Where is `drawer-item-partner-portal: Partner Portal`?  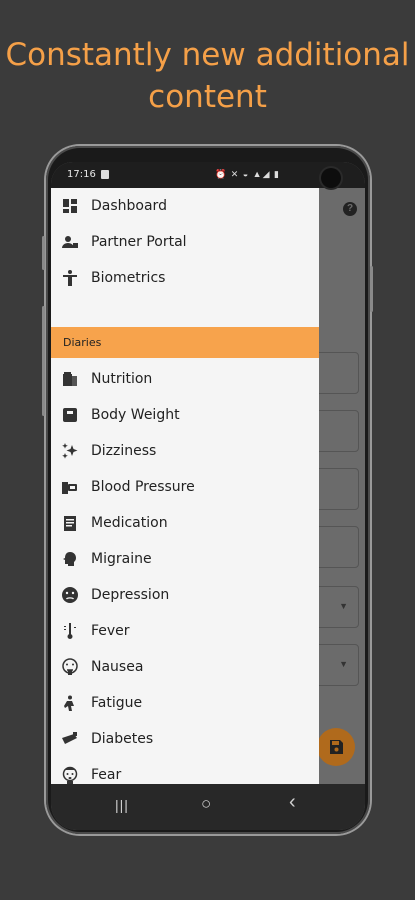 drawer-item-partner-portal: Partner Portal is located at coordinates (185, 242).